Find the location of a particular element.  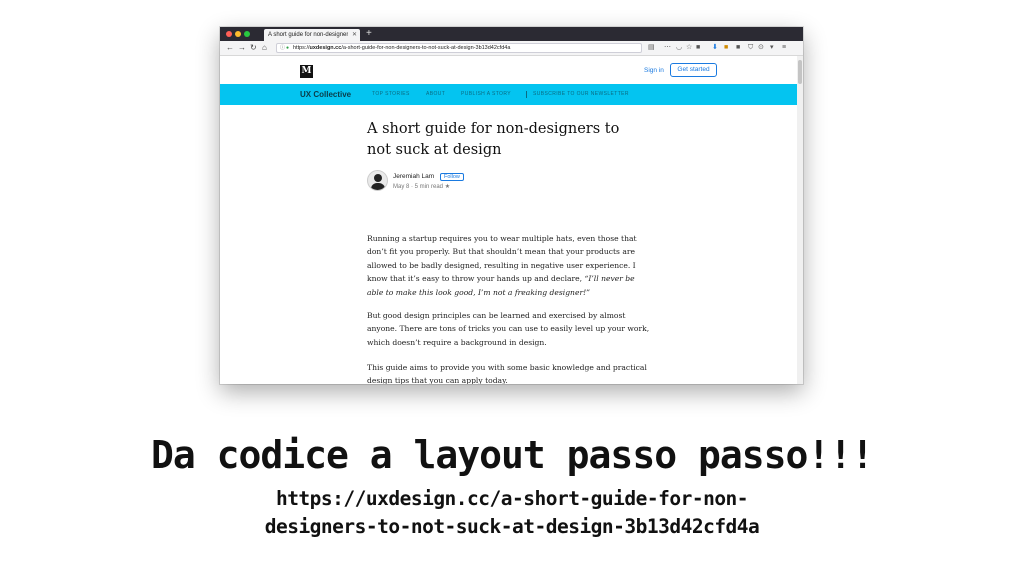

scrollbar is located at coordinates (800, 220).